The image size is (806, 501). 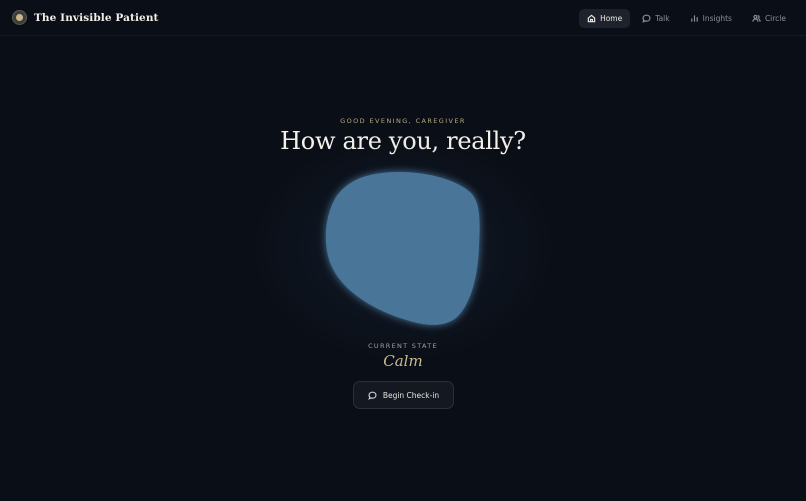 What do you see at coordinates (96, 17) in the screenshot?
I see `app-title: The Invisible Patient` at bounding box center [96, 17].